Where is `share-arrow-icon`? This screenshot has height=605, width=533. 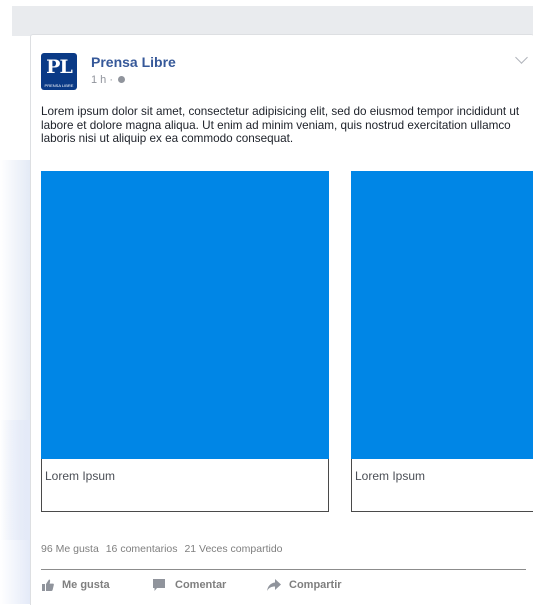
share-arrow-icon is located at coordinates (274, 585).